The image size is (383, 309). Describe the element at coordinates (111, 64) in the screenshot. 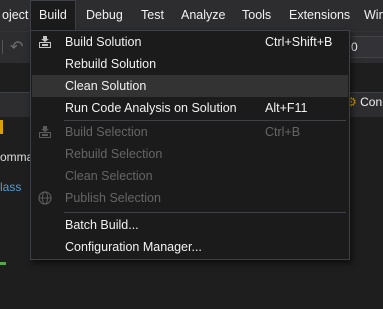

I see `menu-item-label: Rebuild Solution` at that location.